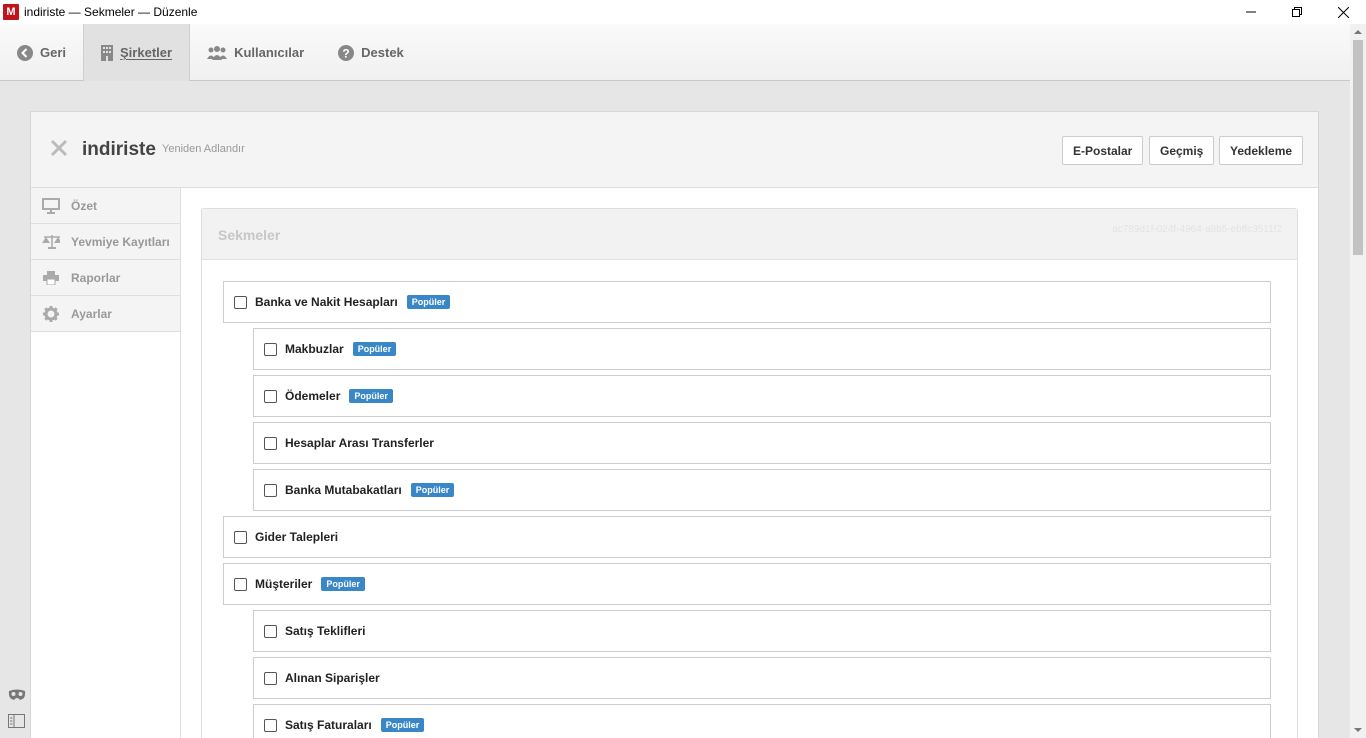  I want to click on bottom-toolbar, so click(17, 710).